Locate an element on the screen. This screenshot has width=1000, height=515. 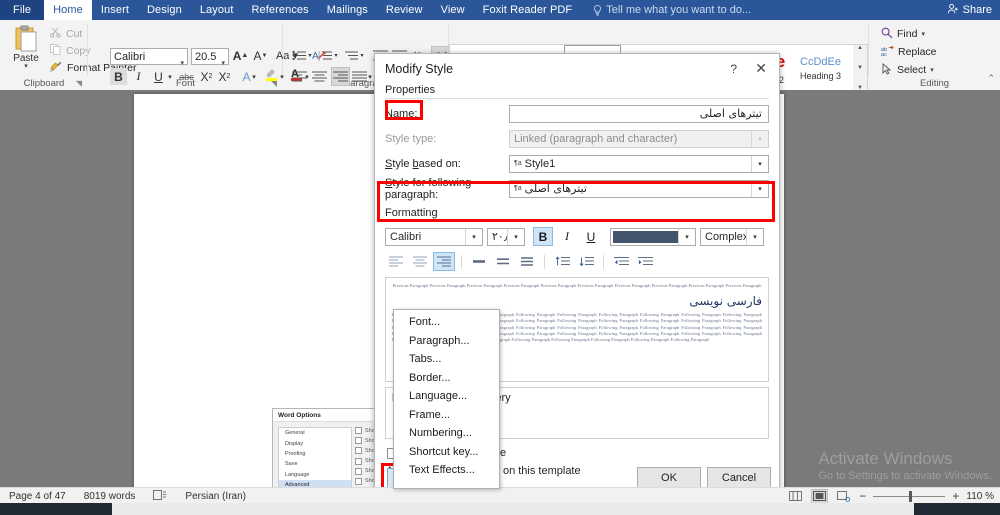
bullets-button: ▾ is located at coordinates (302, 55).